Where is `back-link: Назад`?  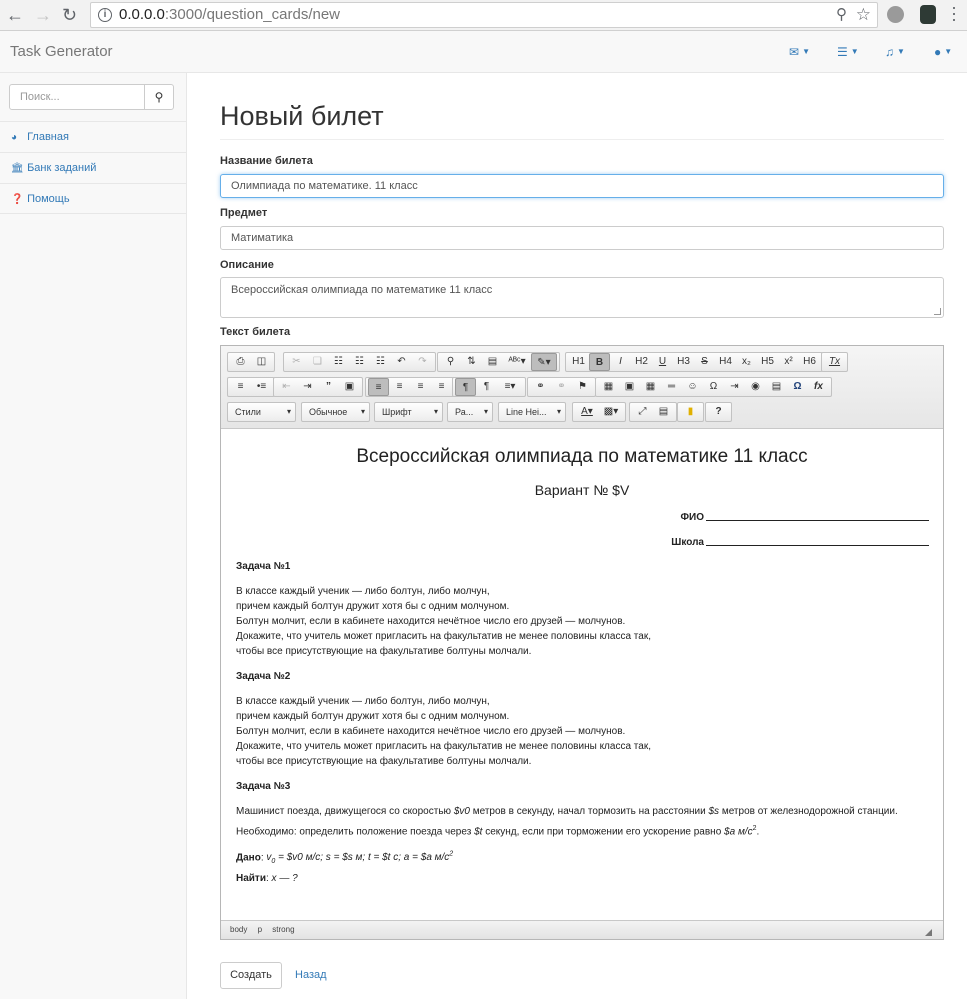
back-link: Назад is located at coordinates (311, 975).